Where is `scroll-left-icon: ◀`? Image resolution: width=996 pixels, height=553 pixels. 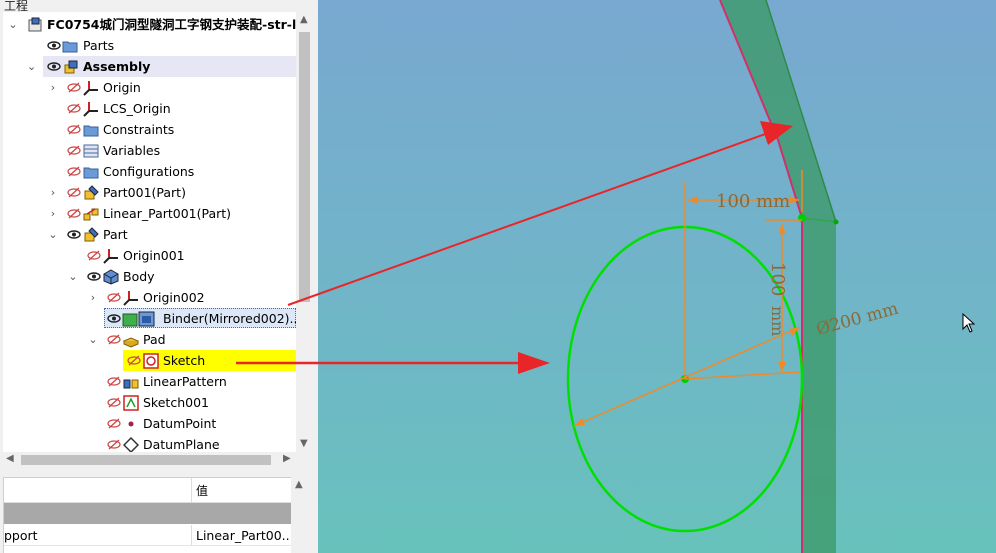
scroll-left-icon: ◀ is located at coordinates (10, 458).